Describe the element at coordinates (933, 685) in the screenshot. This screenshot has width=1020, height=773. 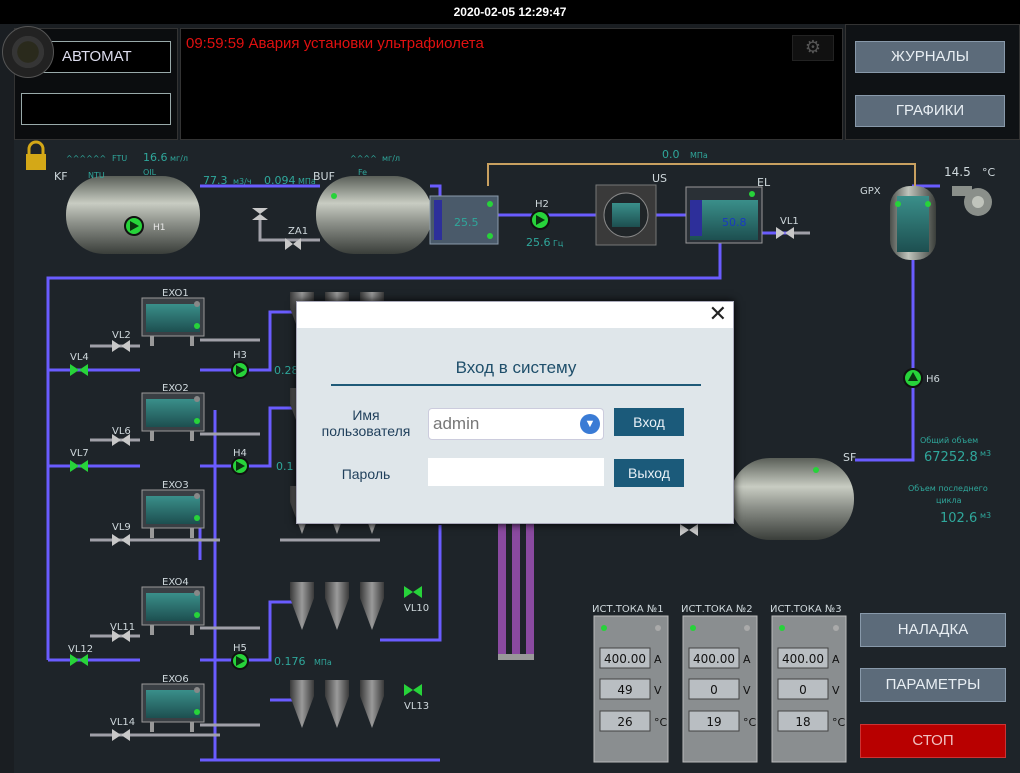
I see `parameters-button: ПАРАМЕТРЫ` at that location.